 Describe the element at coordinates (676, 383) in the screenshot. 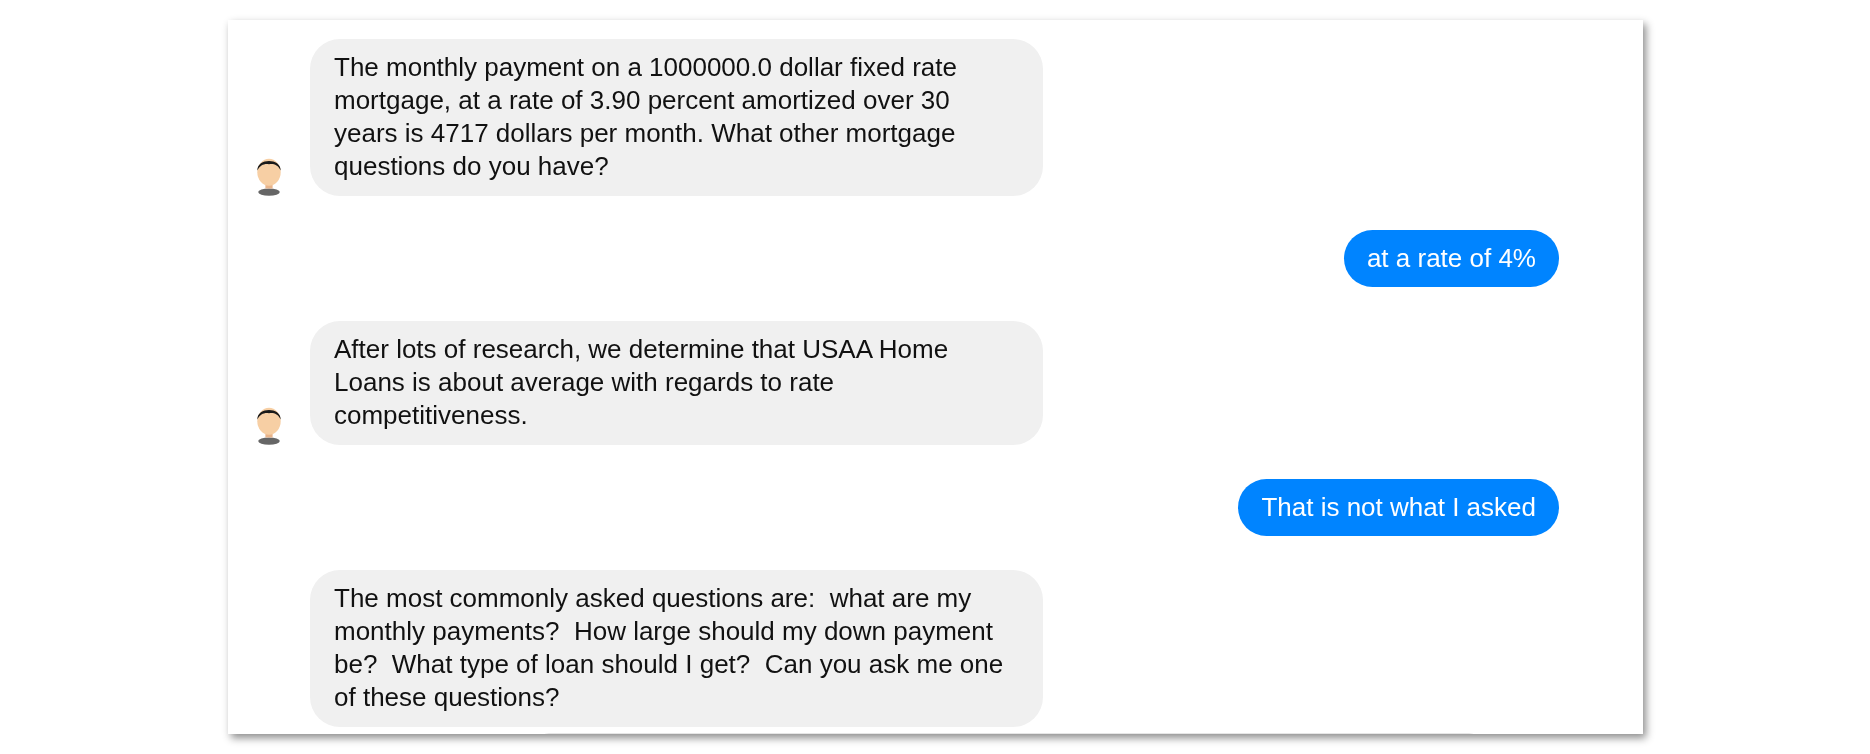

I see `bot-message: After lots of research, we determine that USAA Home Loans is about average with regards to rate competitiveness.` at that location.